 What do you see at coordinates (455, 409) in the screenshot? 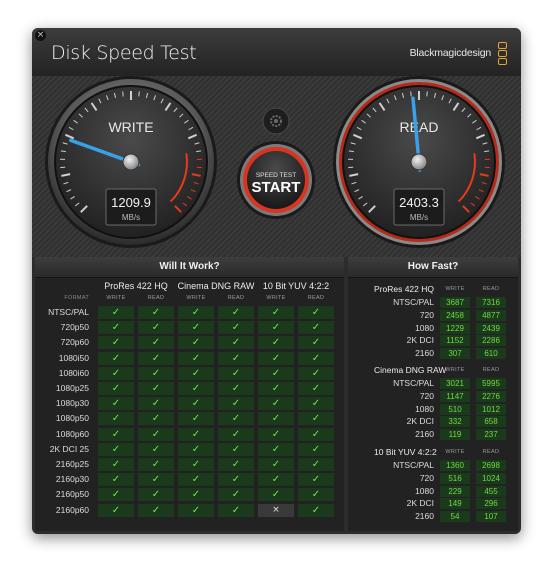
I see `write-fps-value: 510` at bounding box center [455, 409].